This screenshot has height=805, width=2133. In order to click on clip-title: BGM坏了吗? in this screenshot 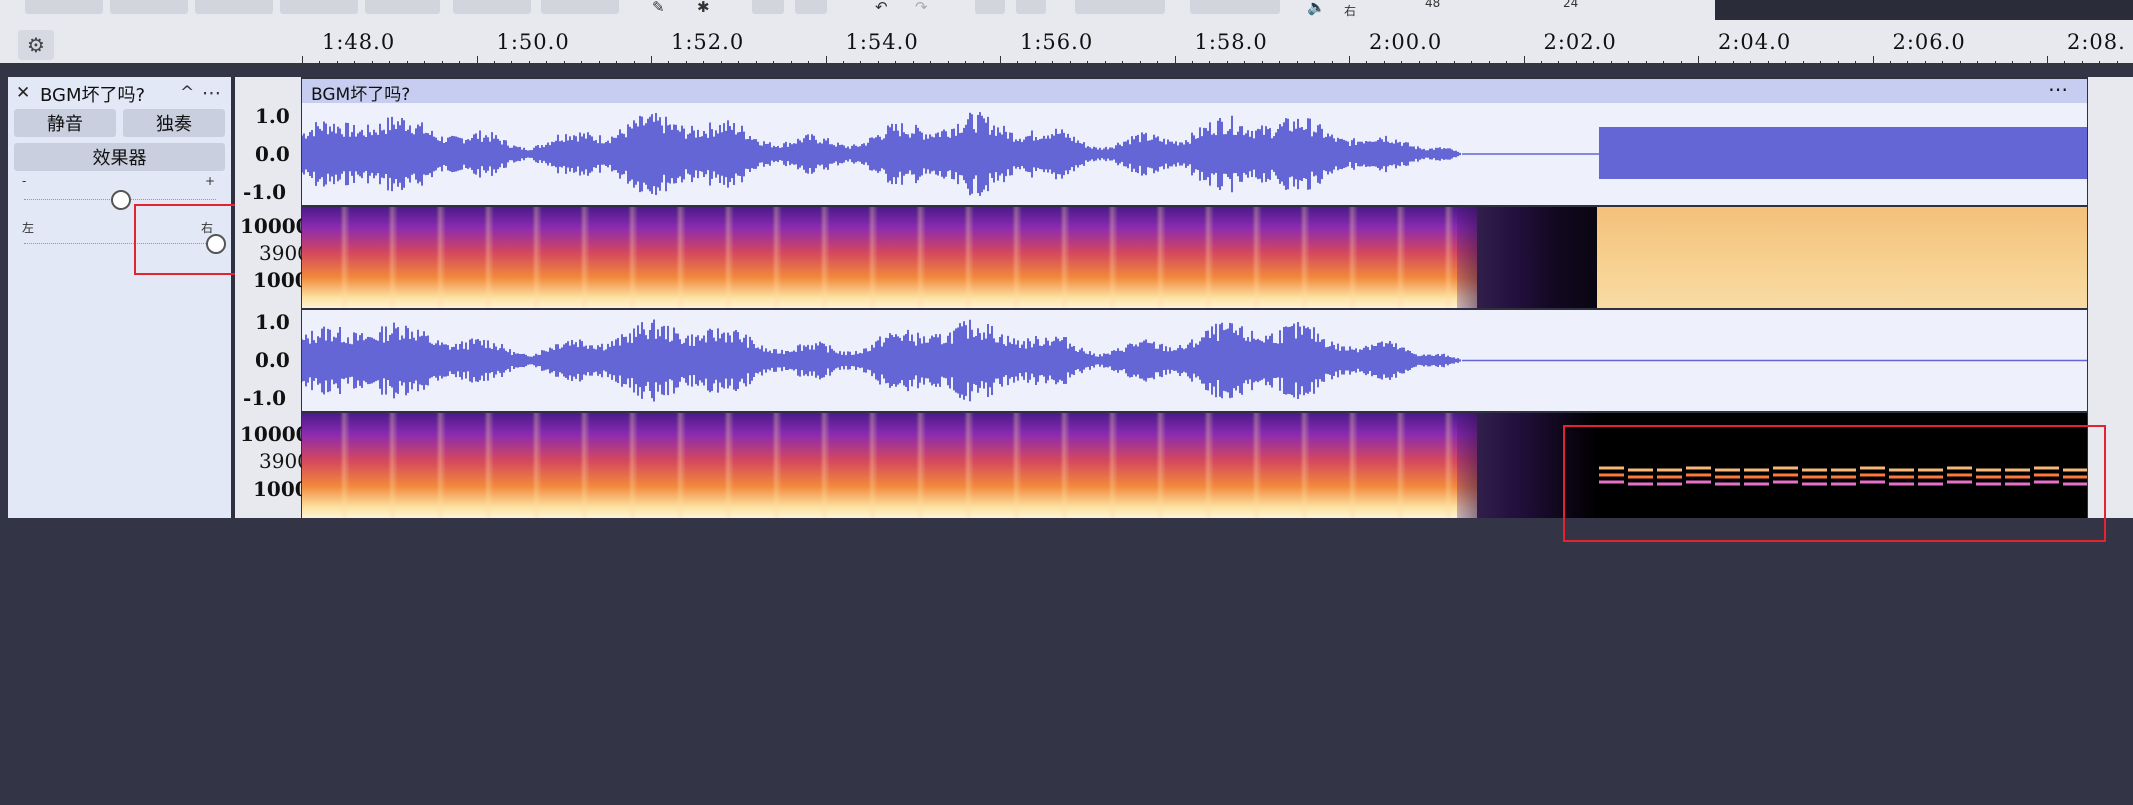, I will do `click(360, 92)`.